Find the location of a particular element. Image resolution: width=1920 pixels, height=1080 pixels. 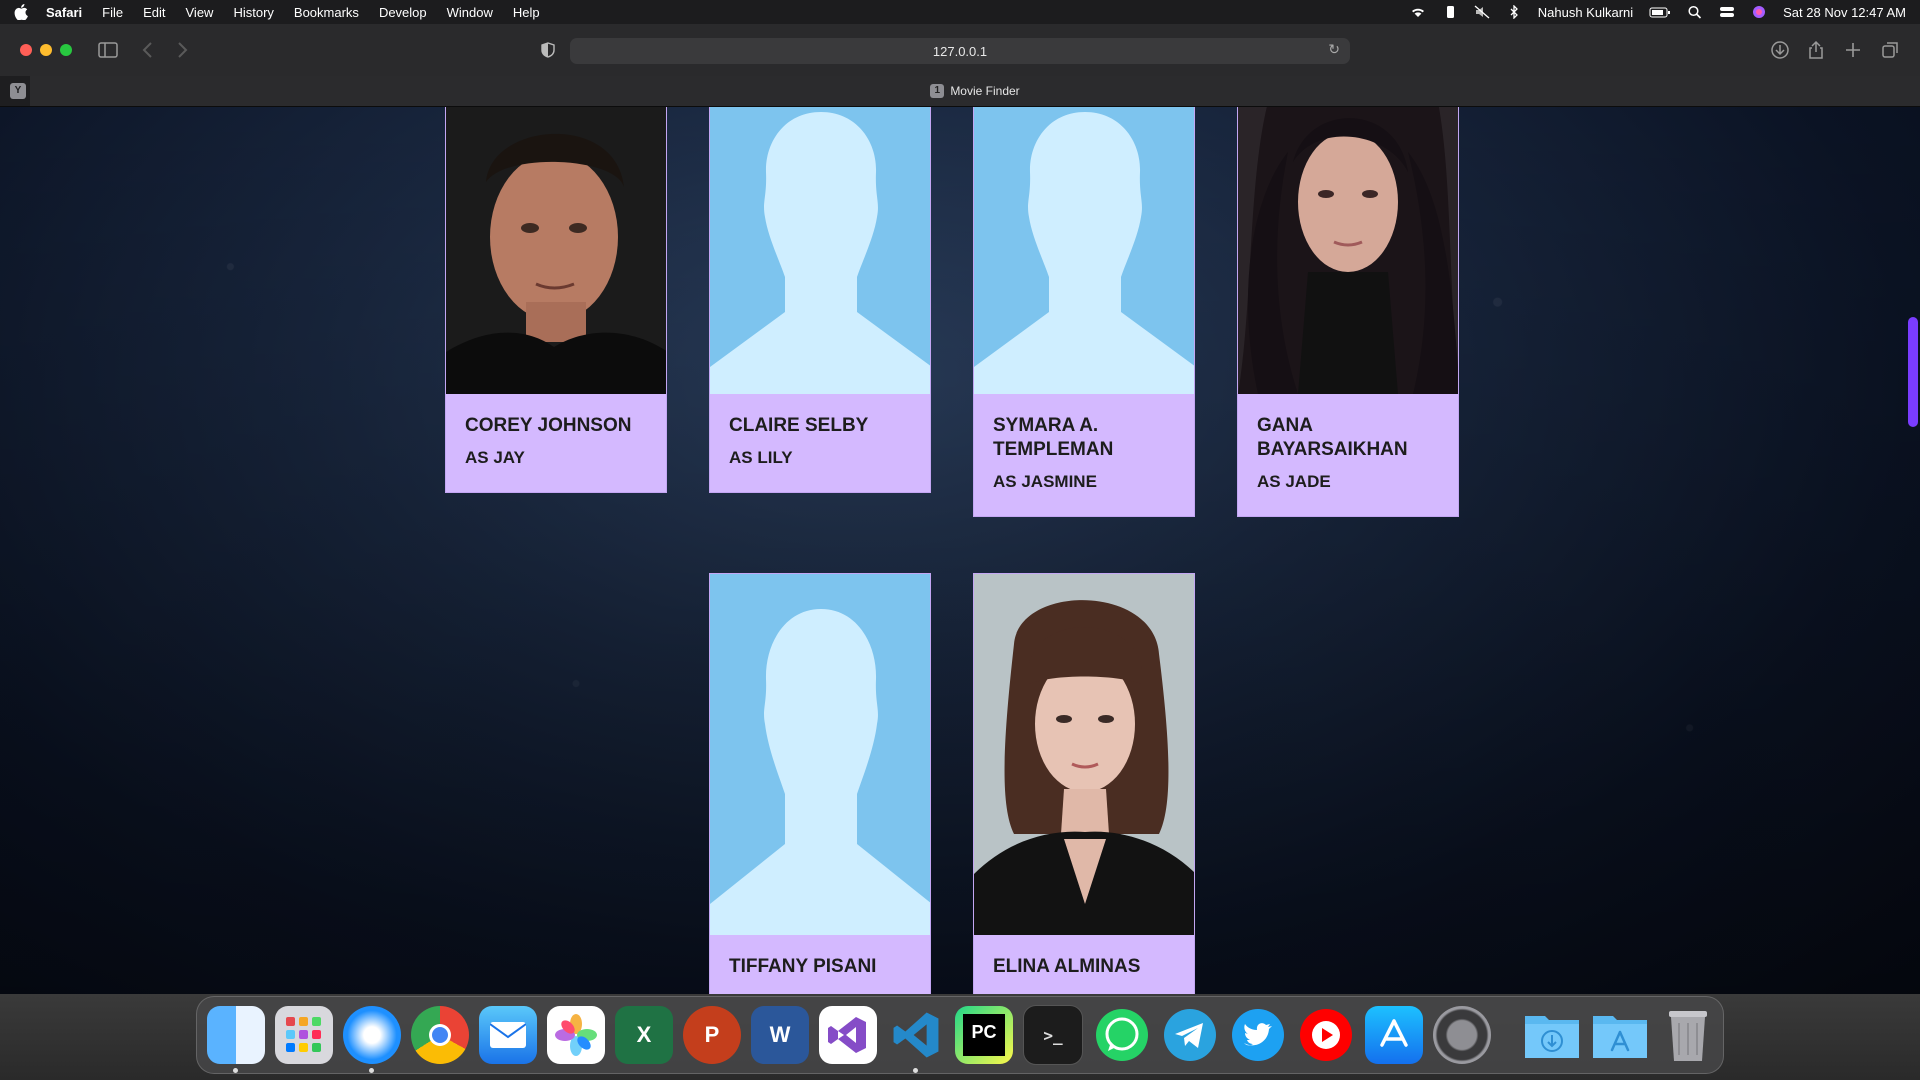

back-arrow-icon is located at coordinates (148, 50).